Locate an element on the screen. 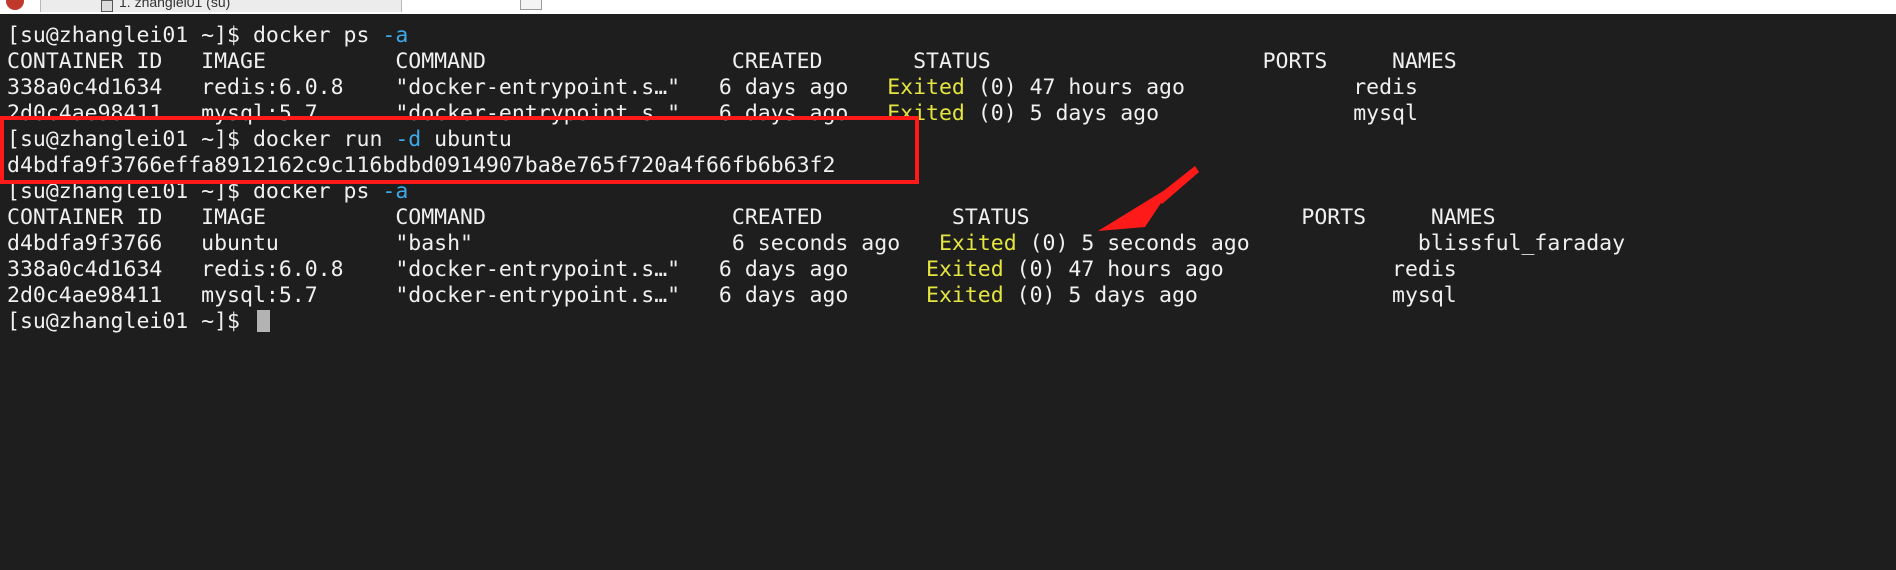 This screenshot has height=570, width=1896. terminal-line: [su@zhanglei01 ~]$ docker ps -a is located at coordinates (207, 36).